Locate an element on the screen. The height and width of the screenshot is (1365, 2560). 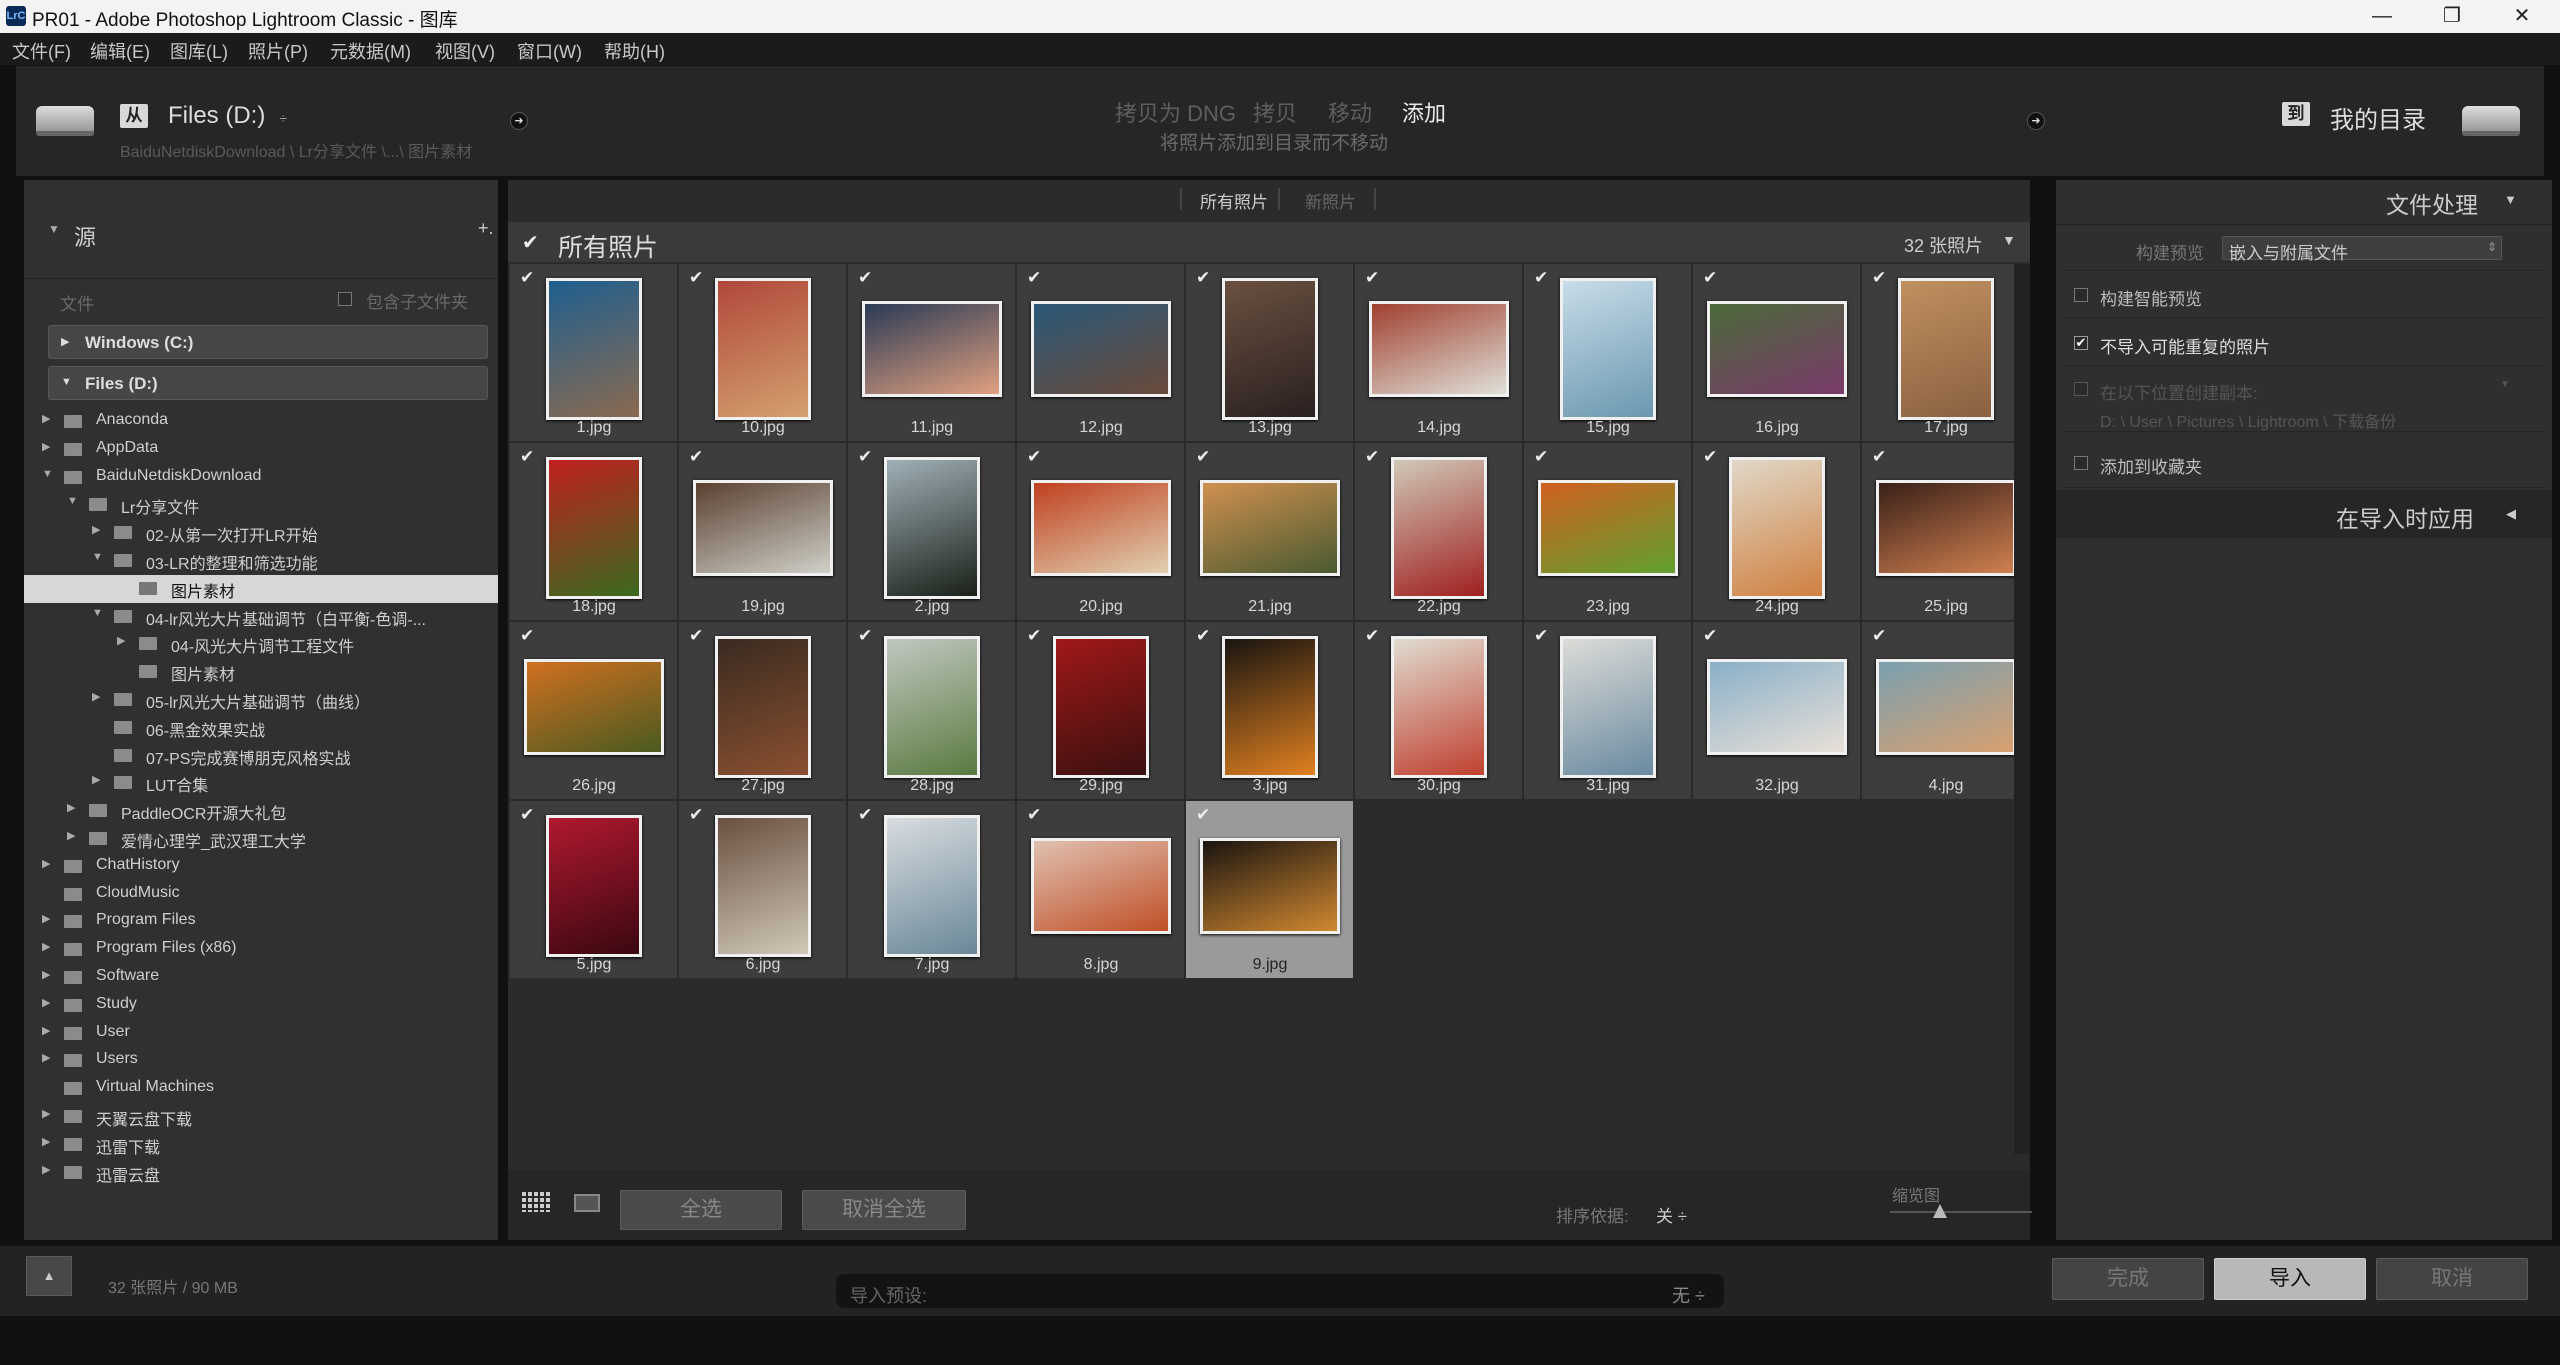
photo-thumbnail-cell: ✔ 23.jpg is located at coordinates (1608, 532).